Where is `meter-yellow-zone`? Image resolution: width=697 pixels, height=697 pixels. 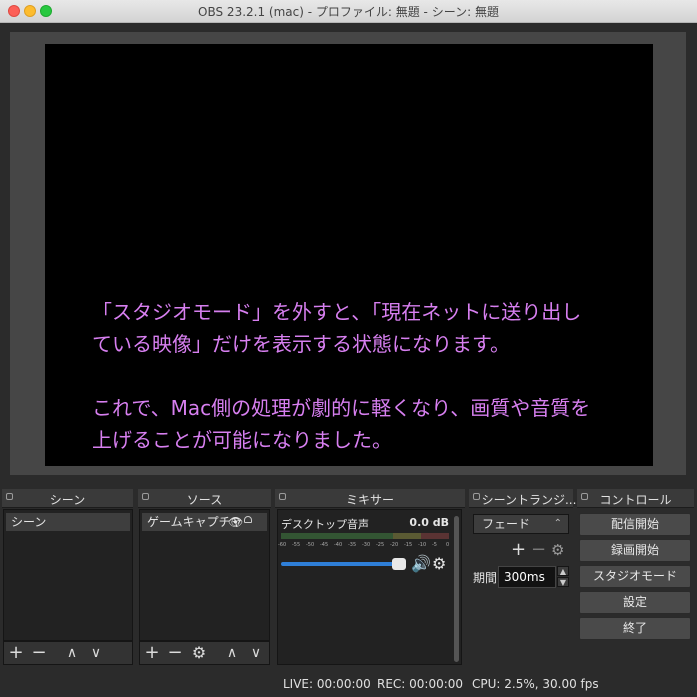 meter-yellow-zone is located at coordinates (407, 536).